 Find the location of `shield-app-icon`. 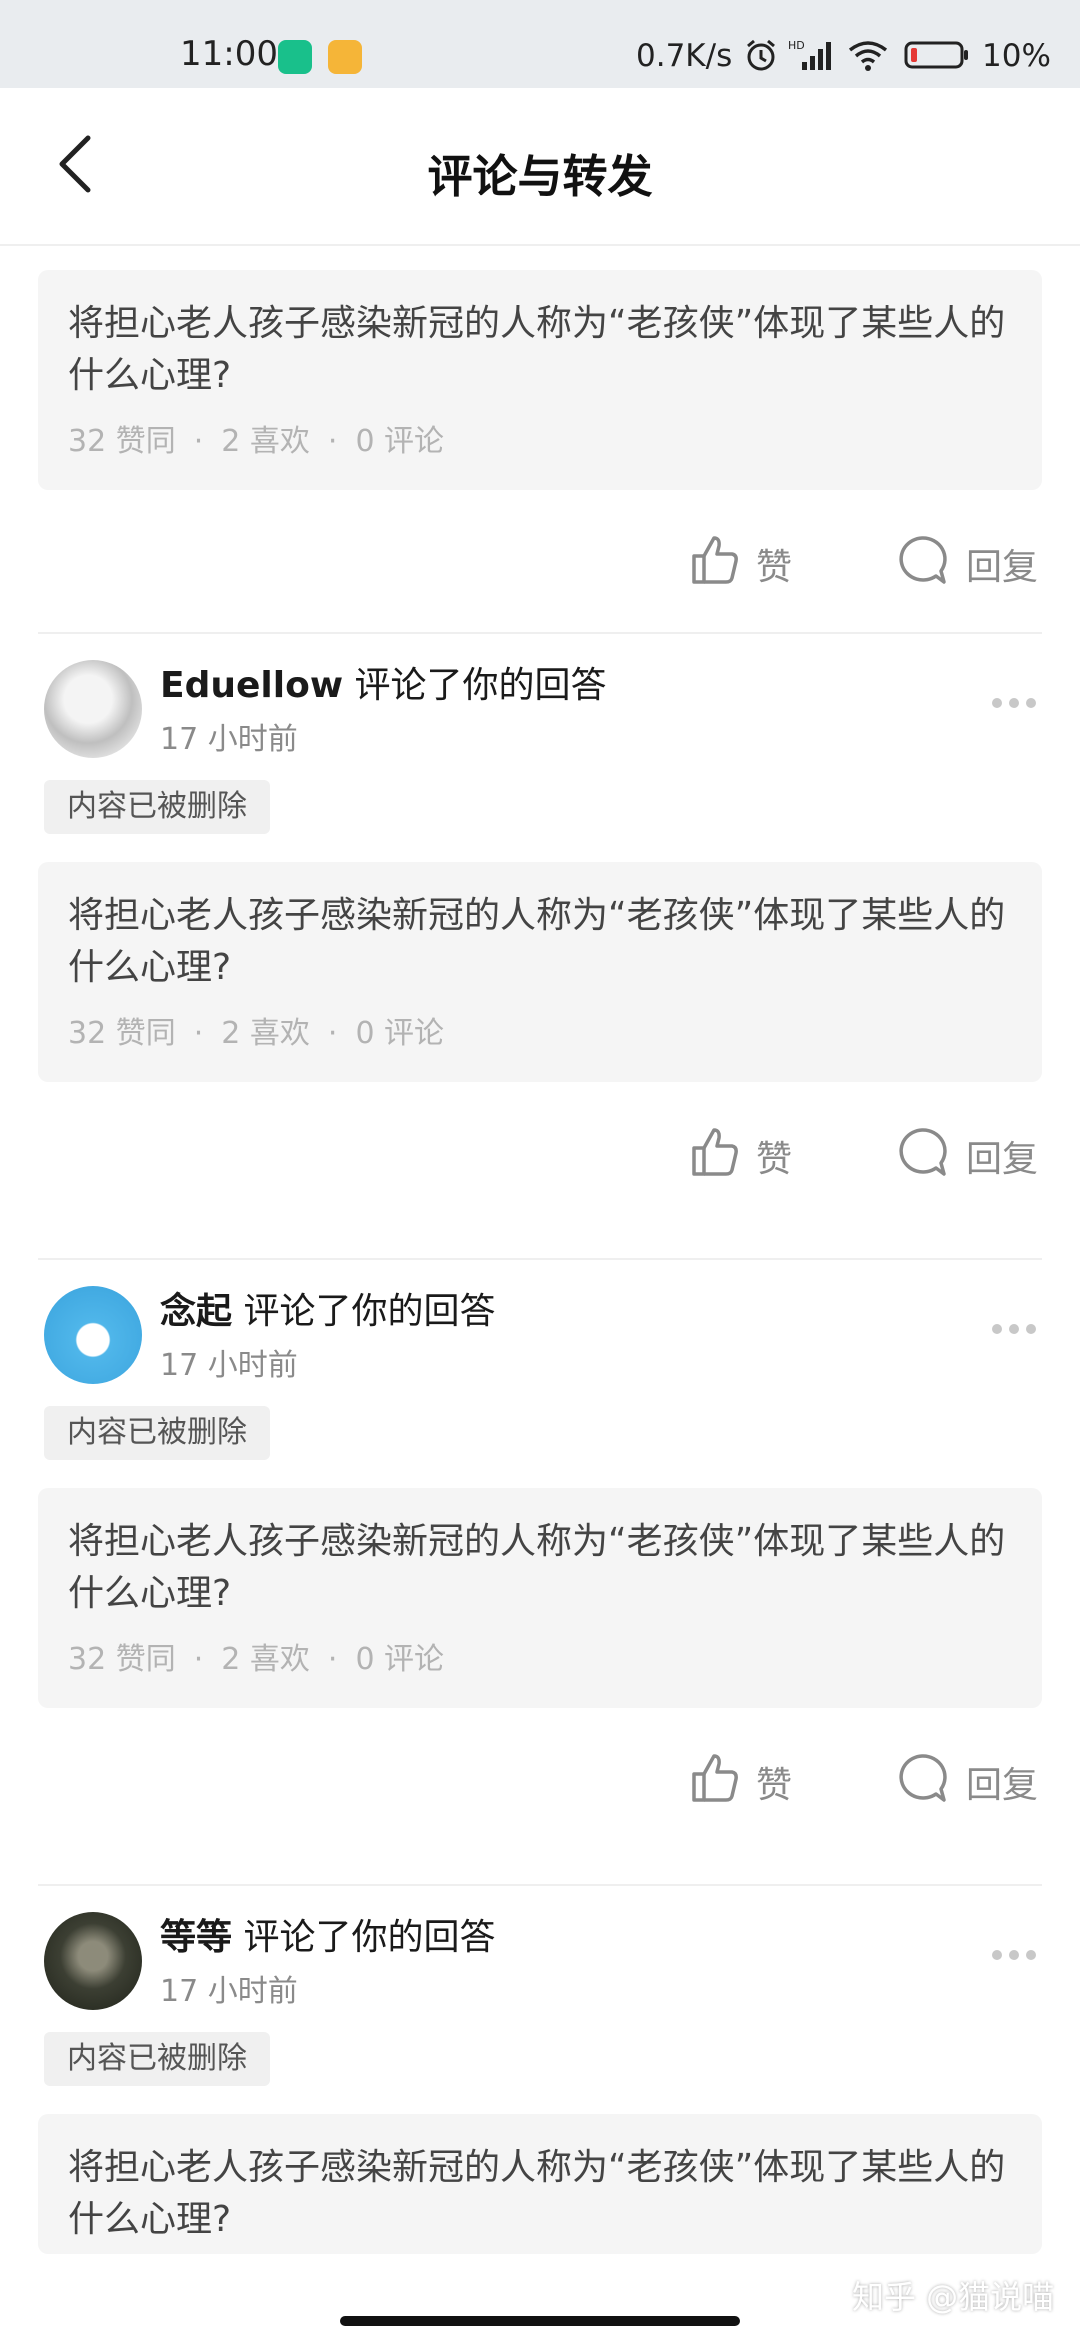

shield-app-icon is located at coordinates (295, 57).